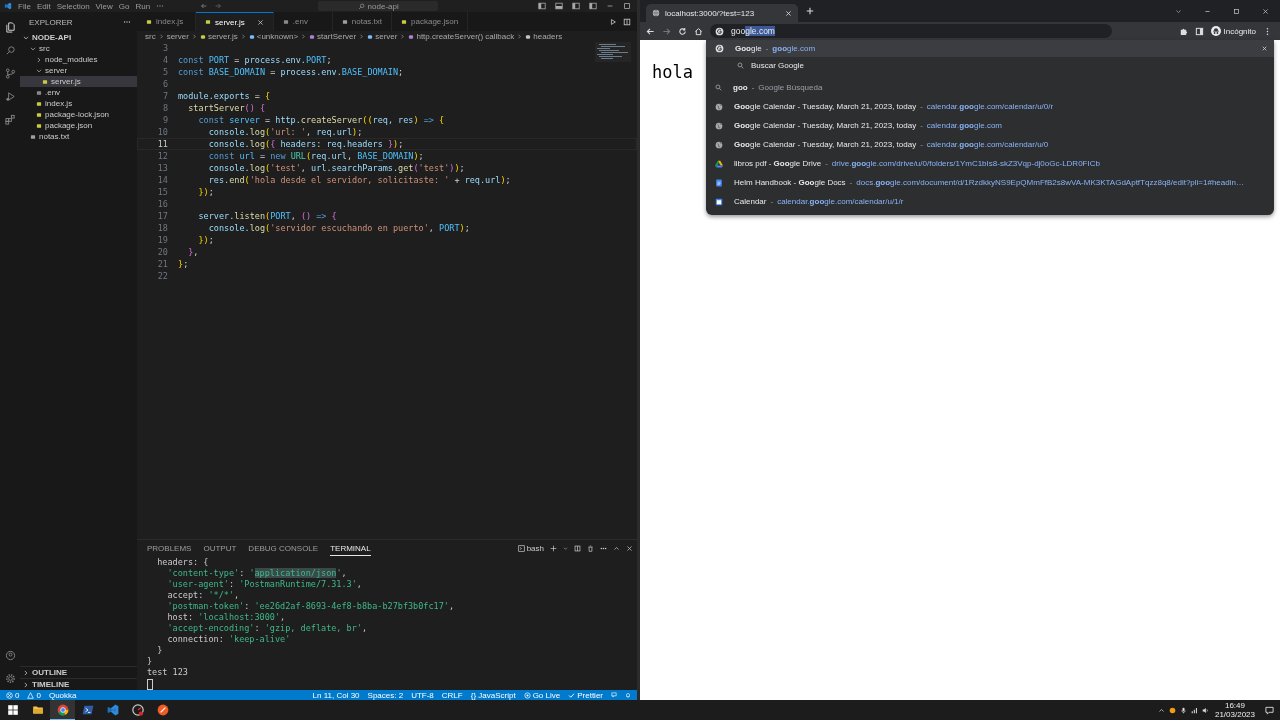 The height and width of the screenshot is (720, 1280). What do you see at coordinates (1233, 31) in the screenshot?
I see `profile-button: Incógnito` at bounding box center [1233, 31].